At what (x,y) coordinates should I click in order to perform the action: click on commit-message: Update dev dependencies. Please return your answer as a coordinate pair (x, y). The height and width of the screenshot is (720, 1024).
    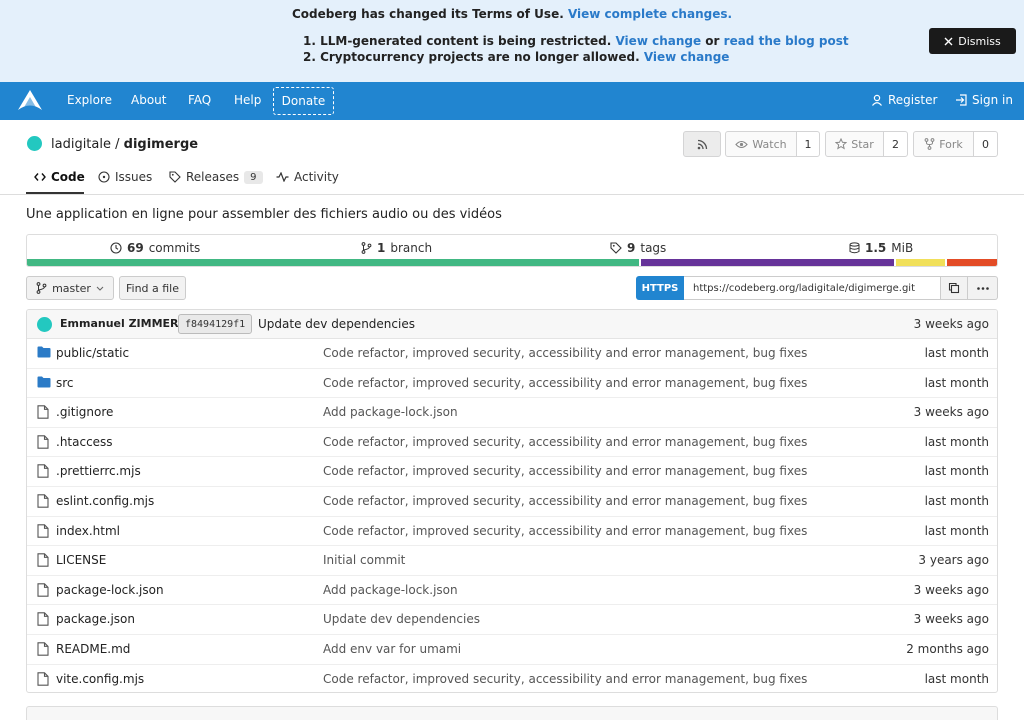
    Looking at the image, I should click on (336, 324).